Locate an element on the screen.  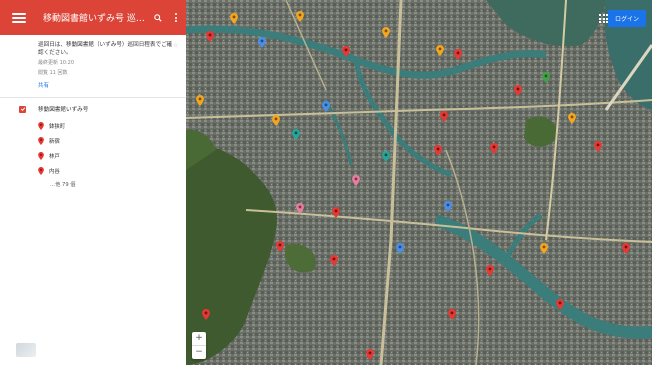
menu-icon is located at coordinates (19, 17).